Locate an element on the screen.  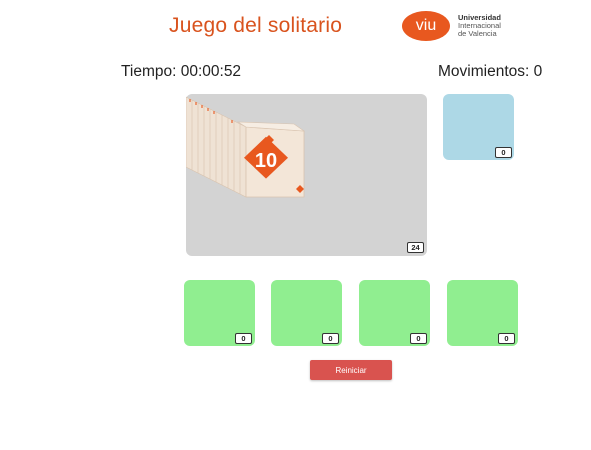
card-stack: 10 is located at coordinates (306, 175).